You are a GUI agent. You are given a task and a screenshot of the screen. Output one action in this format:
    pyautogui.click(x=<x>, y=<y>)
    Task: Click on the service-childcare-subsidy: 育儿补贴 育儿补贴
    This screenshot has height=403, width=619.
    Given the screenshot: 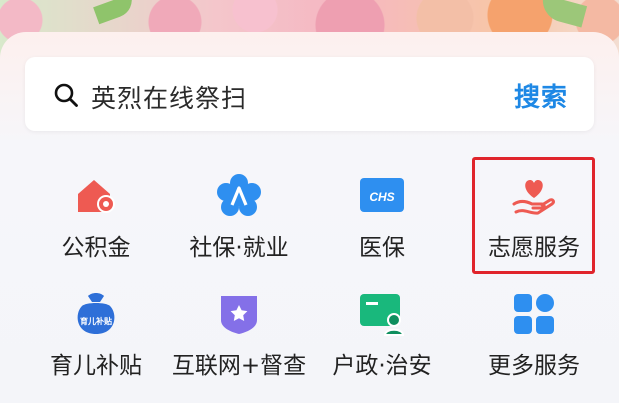 What is the action you would take?
    pyautogui.click(x=96, y=342)
    